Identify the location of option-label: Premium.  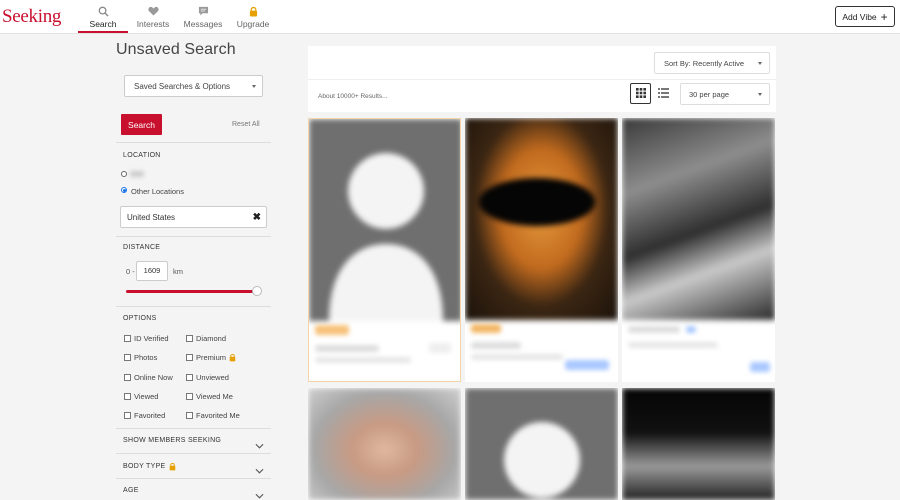
(211, 357).